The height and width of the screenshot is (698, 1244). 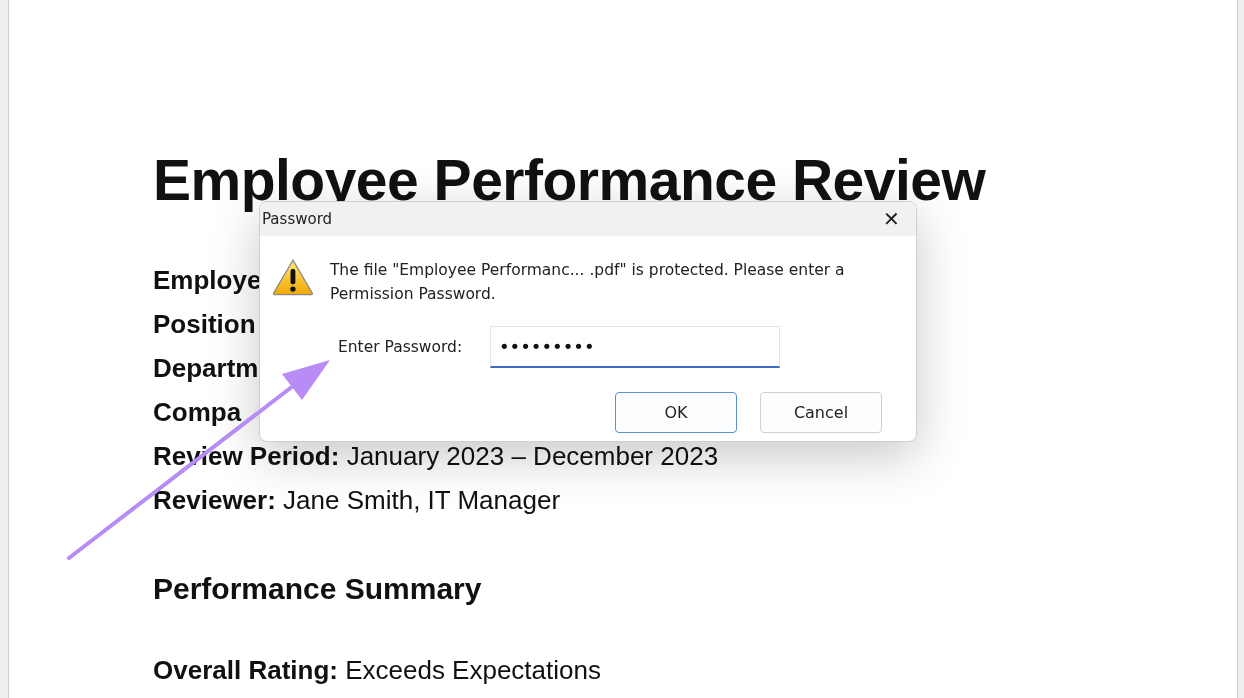 What do you see at coordinates (207, 280) in the screenshot?
I see `document-field: Employe` at bounding box center [207, 280].